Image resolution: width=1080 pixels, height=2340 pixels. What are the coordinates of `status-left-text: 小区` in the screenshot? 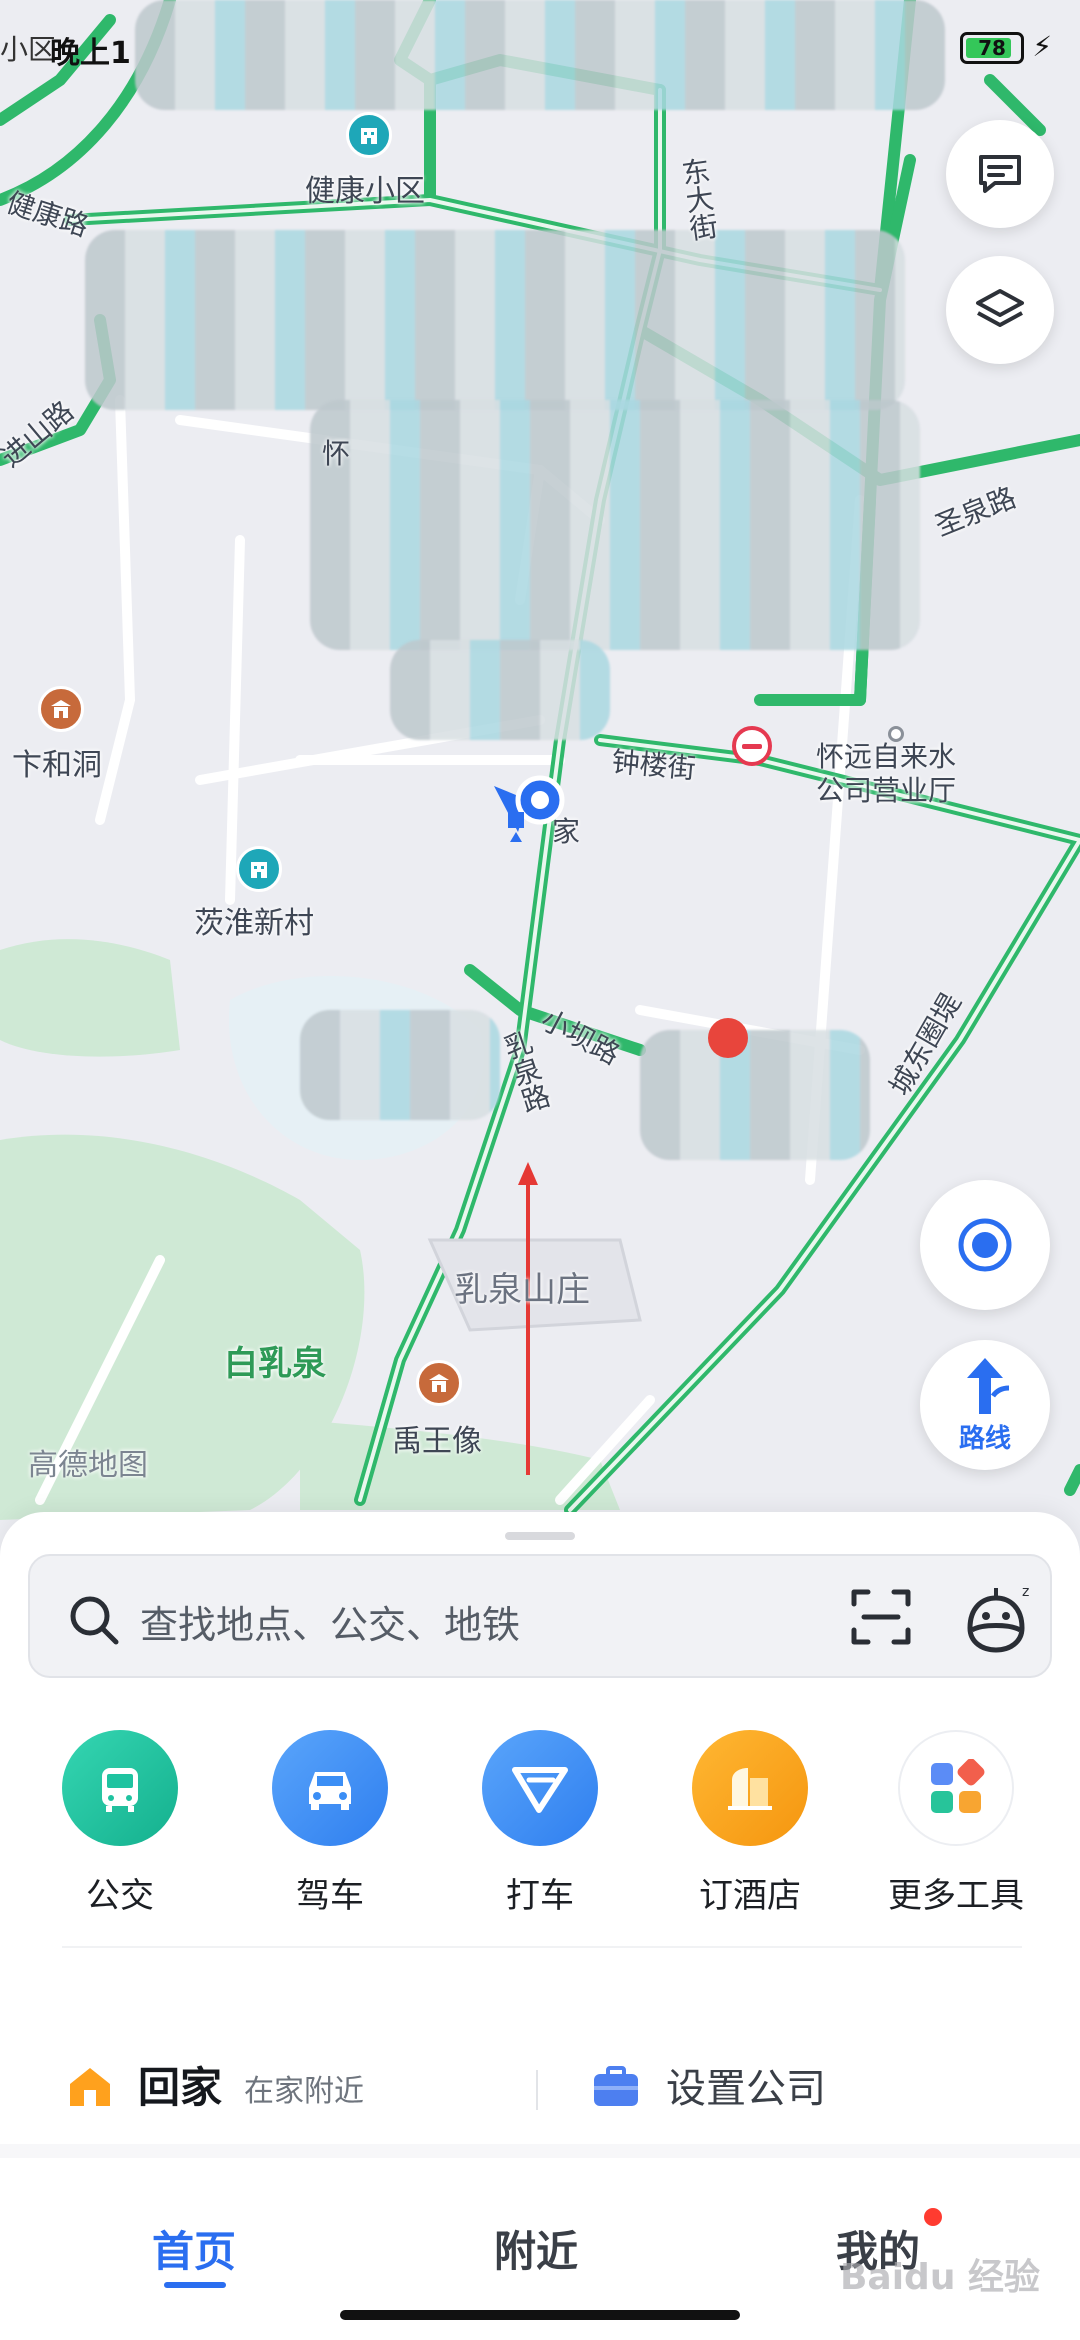 It's located at (28, 49).